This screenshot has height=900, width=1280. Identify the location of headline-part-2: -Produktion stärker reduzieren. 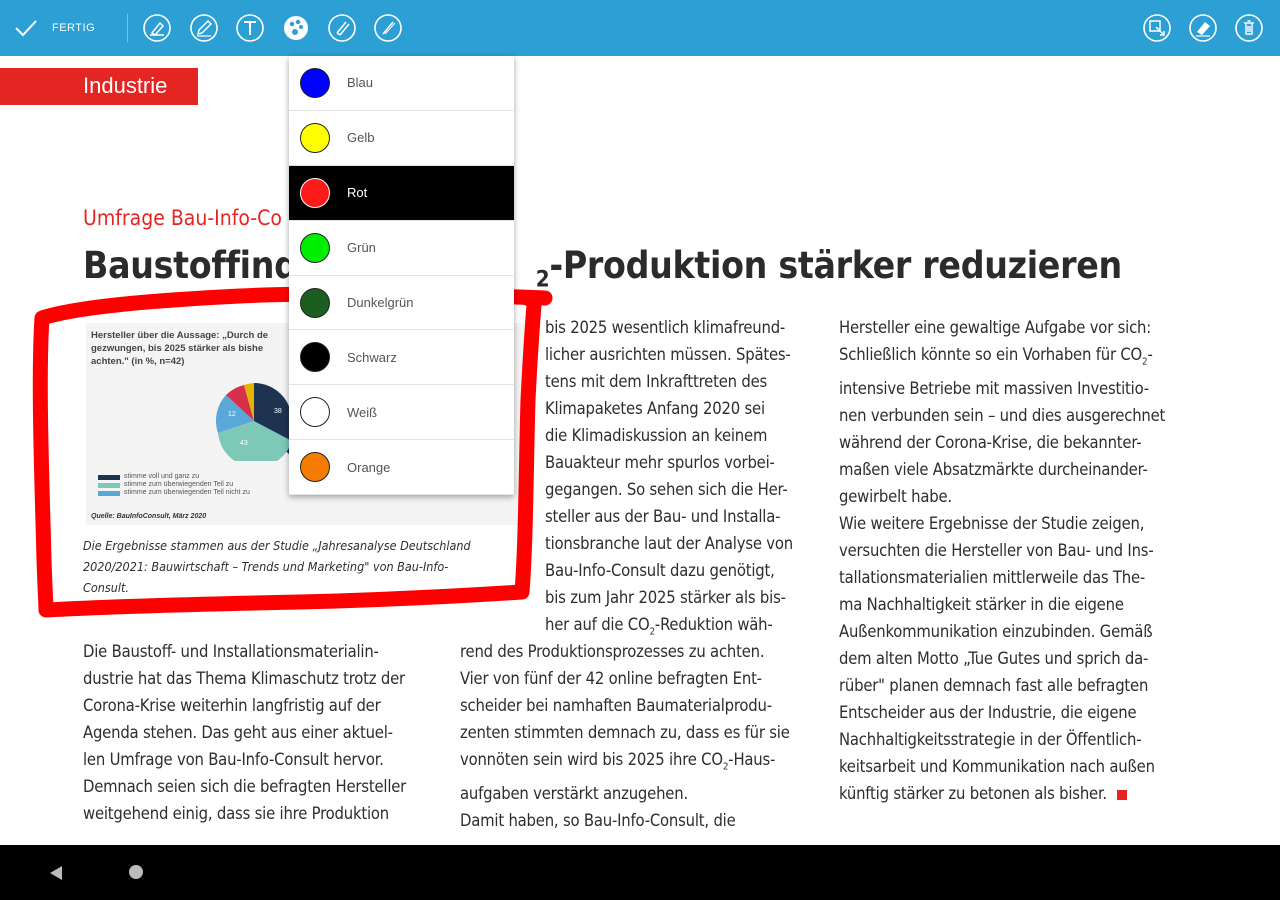
(835, 265).